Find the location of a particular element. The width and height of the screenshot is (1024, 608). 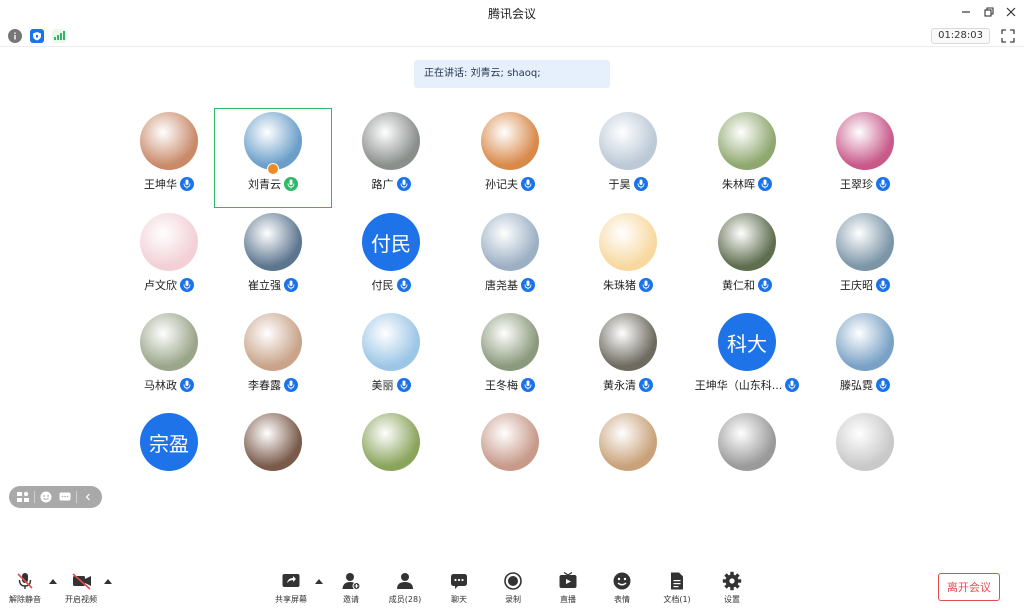

participant-name: 崔立强 is located at coordinates (264, 285).